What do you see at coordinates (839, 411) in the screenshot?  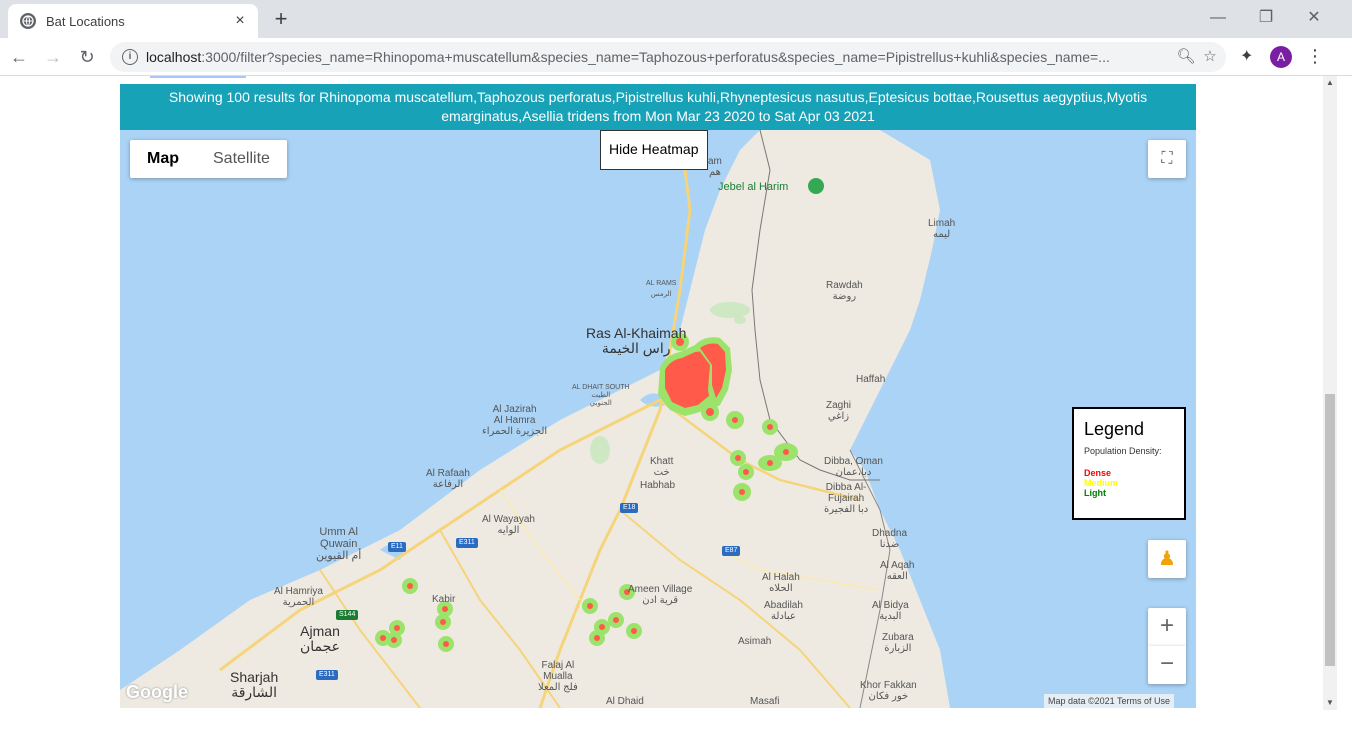 I see `map-label-zaghi: Zaghi زاغي` at bounding box center [839, 411].